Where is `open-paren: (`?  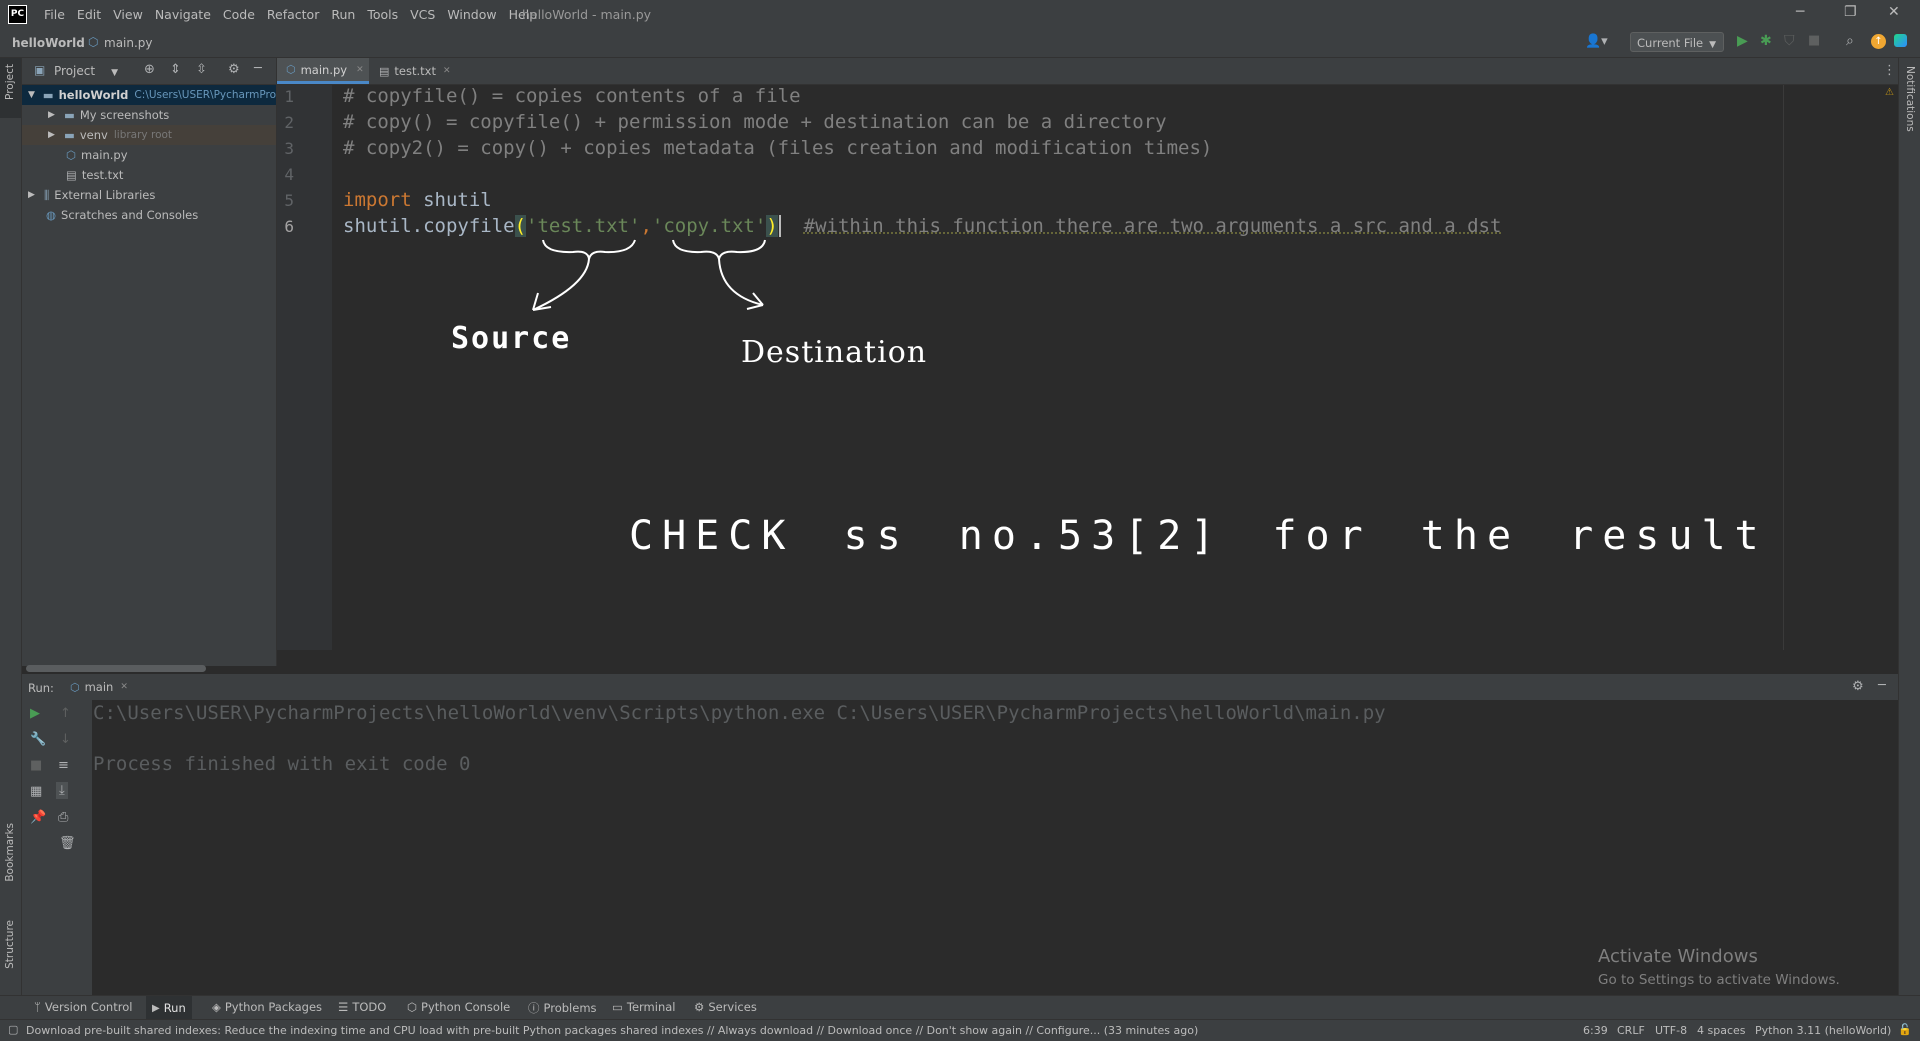 open-paren: ( is located at coordinates (520, 226).